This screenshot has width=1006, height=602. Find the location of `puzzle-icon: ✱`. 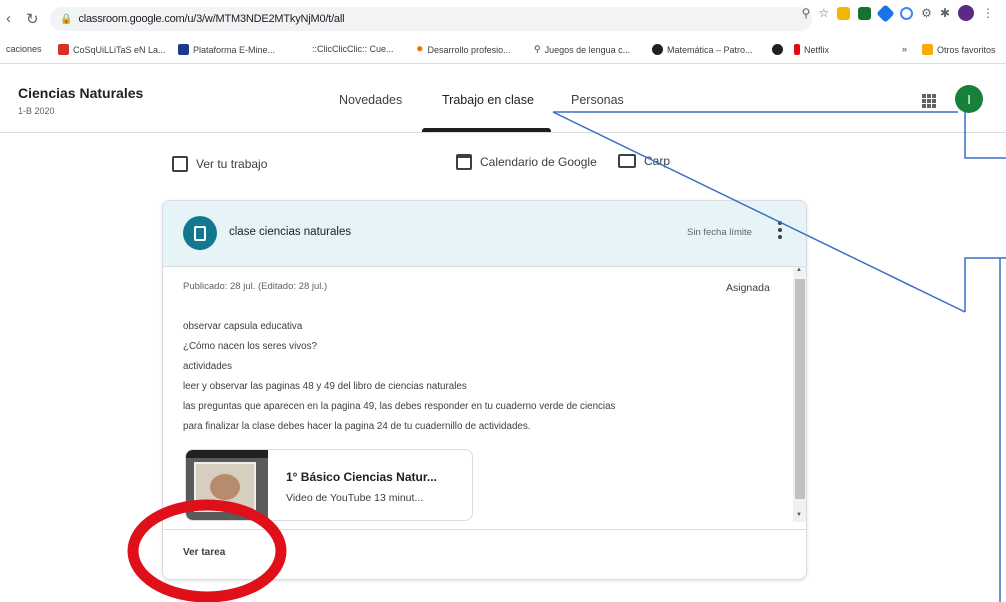

puzzle-icon: ✱ is located at coordinates (945, 13).